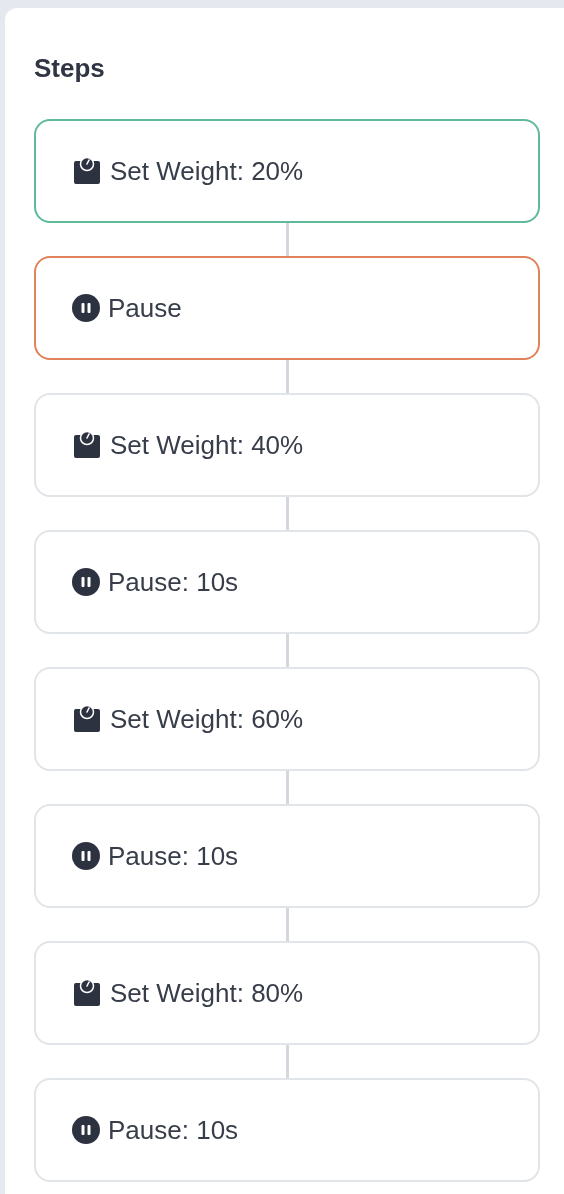 Image resolution: width=564 pixels, height=1194 pixels. I want to click on step-card: Set Weight: 40%, so click(287, 445).